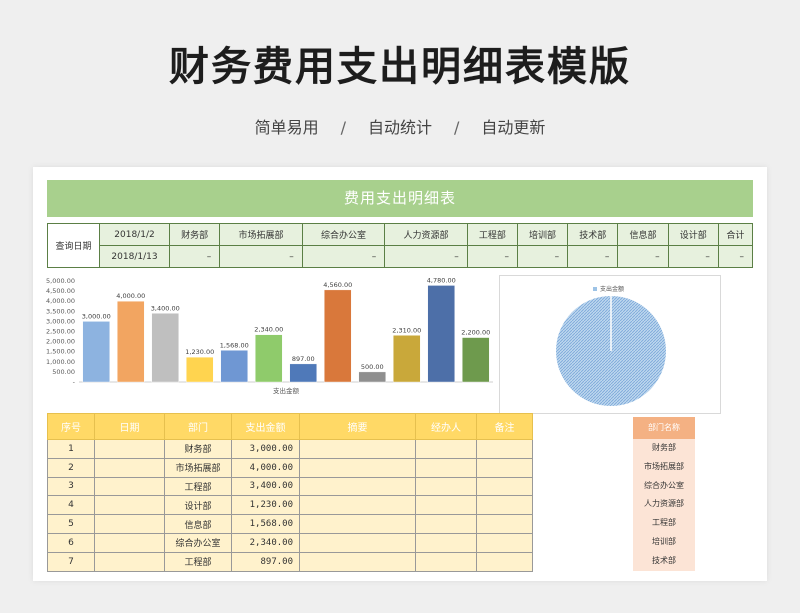 The width and height of the screenshot is (800, 613). I want to click on cell-amount: 2,340.00, so click(265, 542).